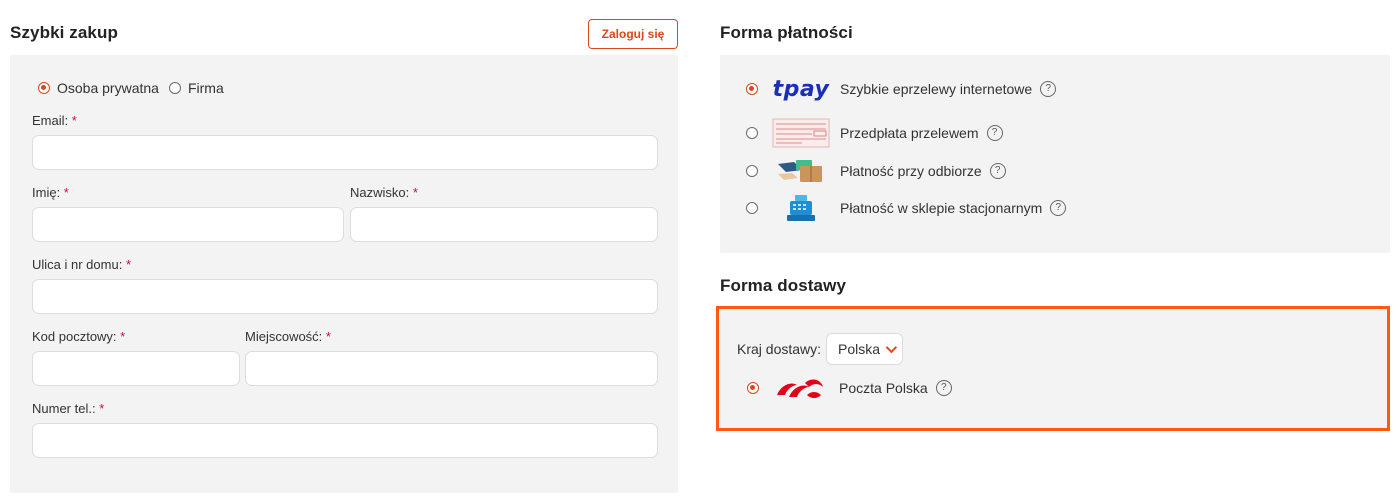 The image size is (1400, 500). Describe the element at coordinates (188, 224) in the screenshot. I see `first-name-input` at that location.